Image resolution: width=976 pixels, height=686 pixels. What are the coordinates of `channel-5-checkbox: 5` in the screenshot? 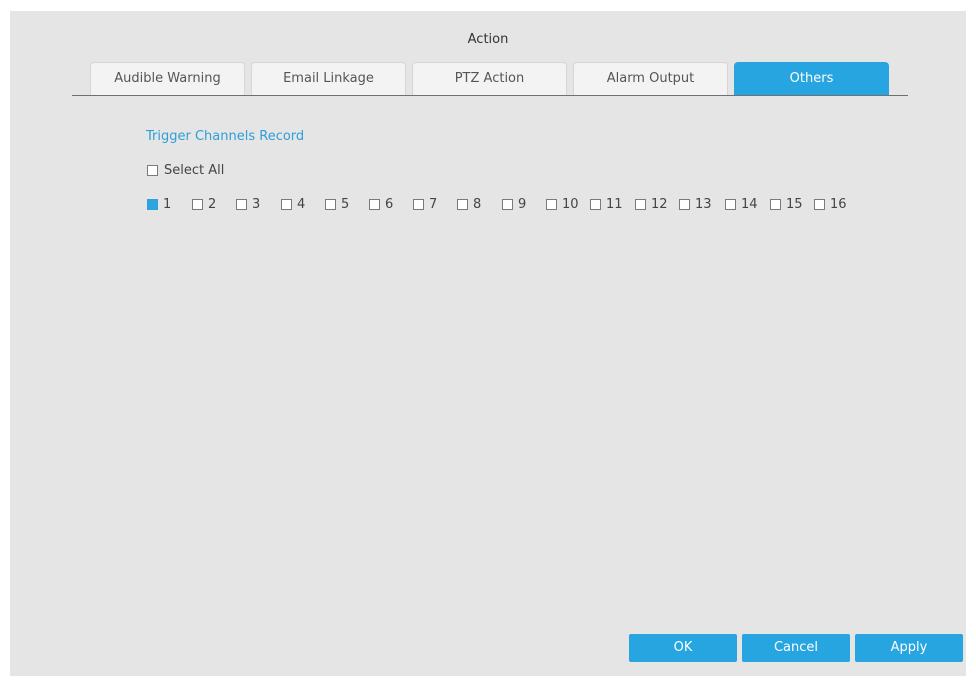 It's located at (337, 204).